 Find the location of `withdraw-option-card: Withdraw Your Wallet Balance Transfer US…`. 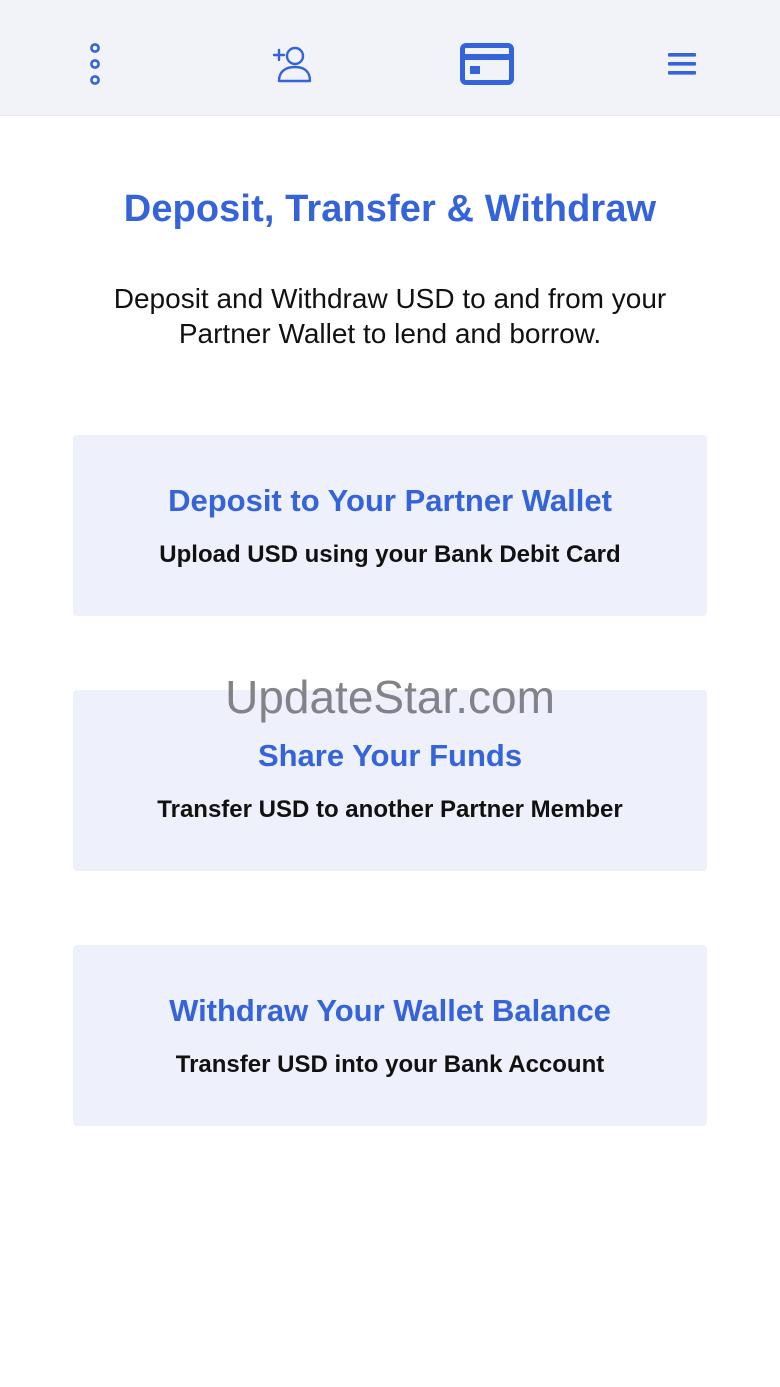

withdraw-option-card: Withdraw Your Wallet Balance Transfer US… is located at coordinates (390, 1035).